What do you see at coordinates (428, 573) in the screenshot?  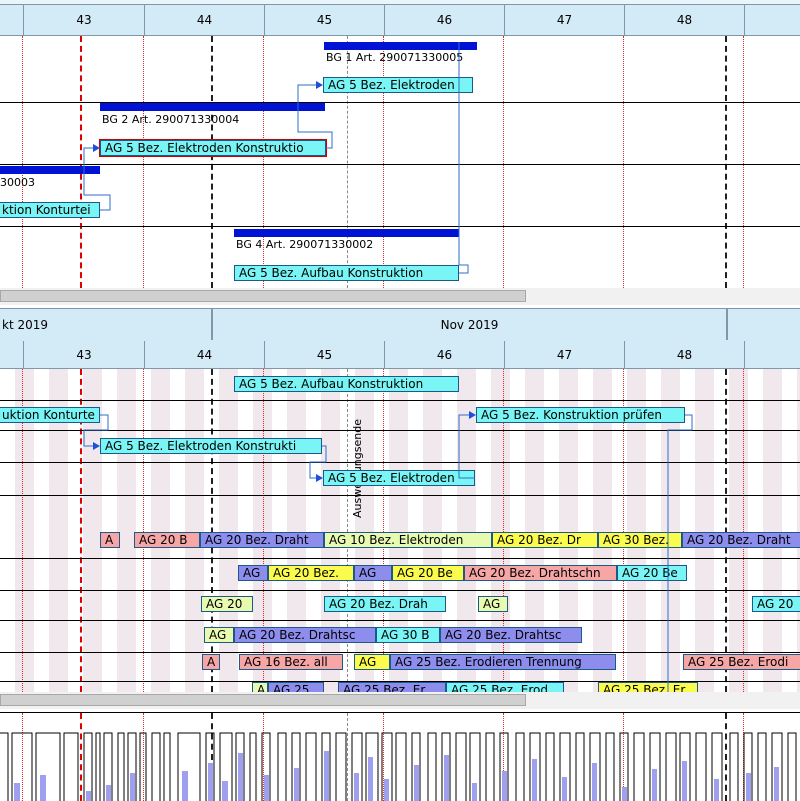 I see `task-row6-ag20be: AG 20 Be` at bounding box center [428, 573].